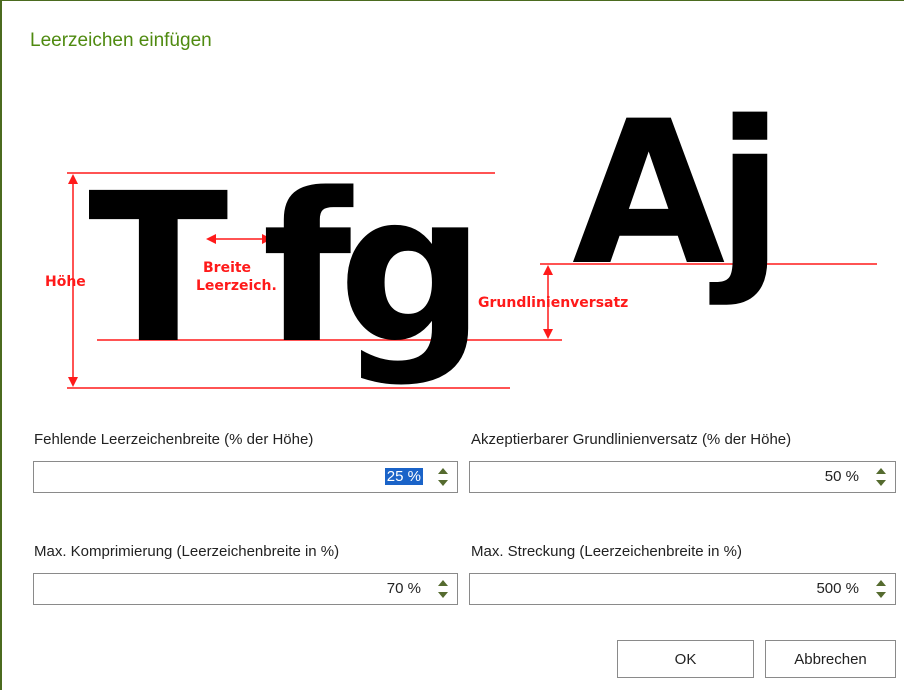  I want to click on height-arrow-bottom, so click(73, 382).